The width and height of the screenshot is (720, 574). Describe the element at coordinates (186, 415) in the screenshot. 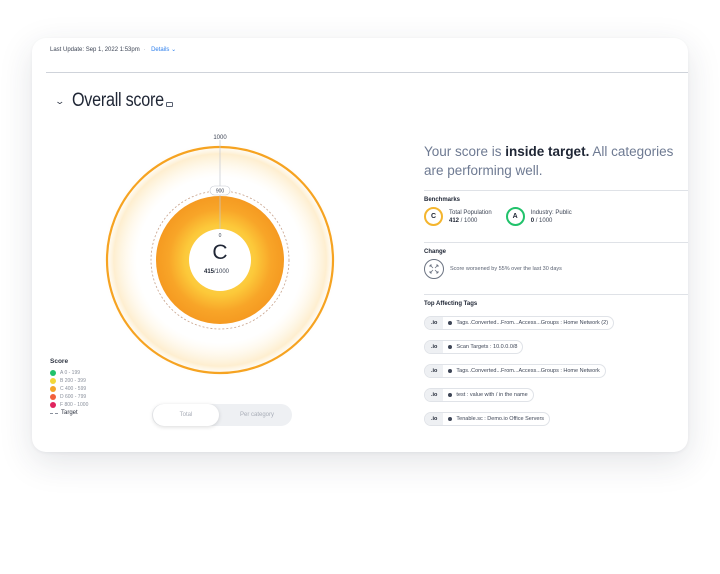

I see `toggle-total: Total` at that location.